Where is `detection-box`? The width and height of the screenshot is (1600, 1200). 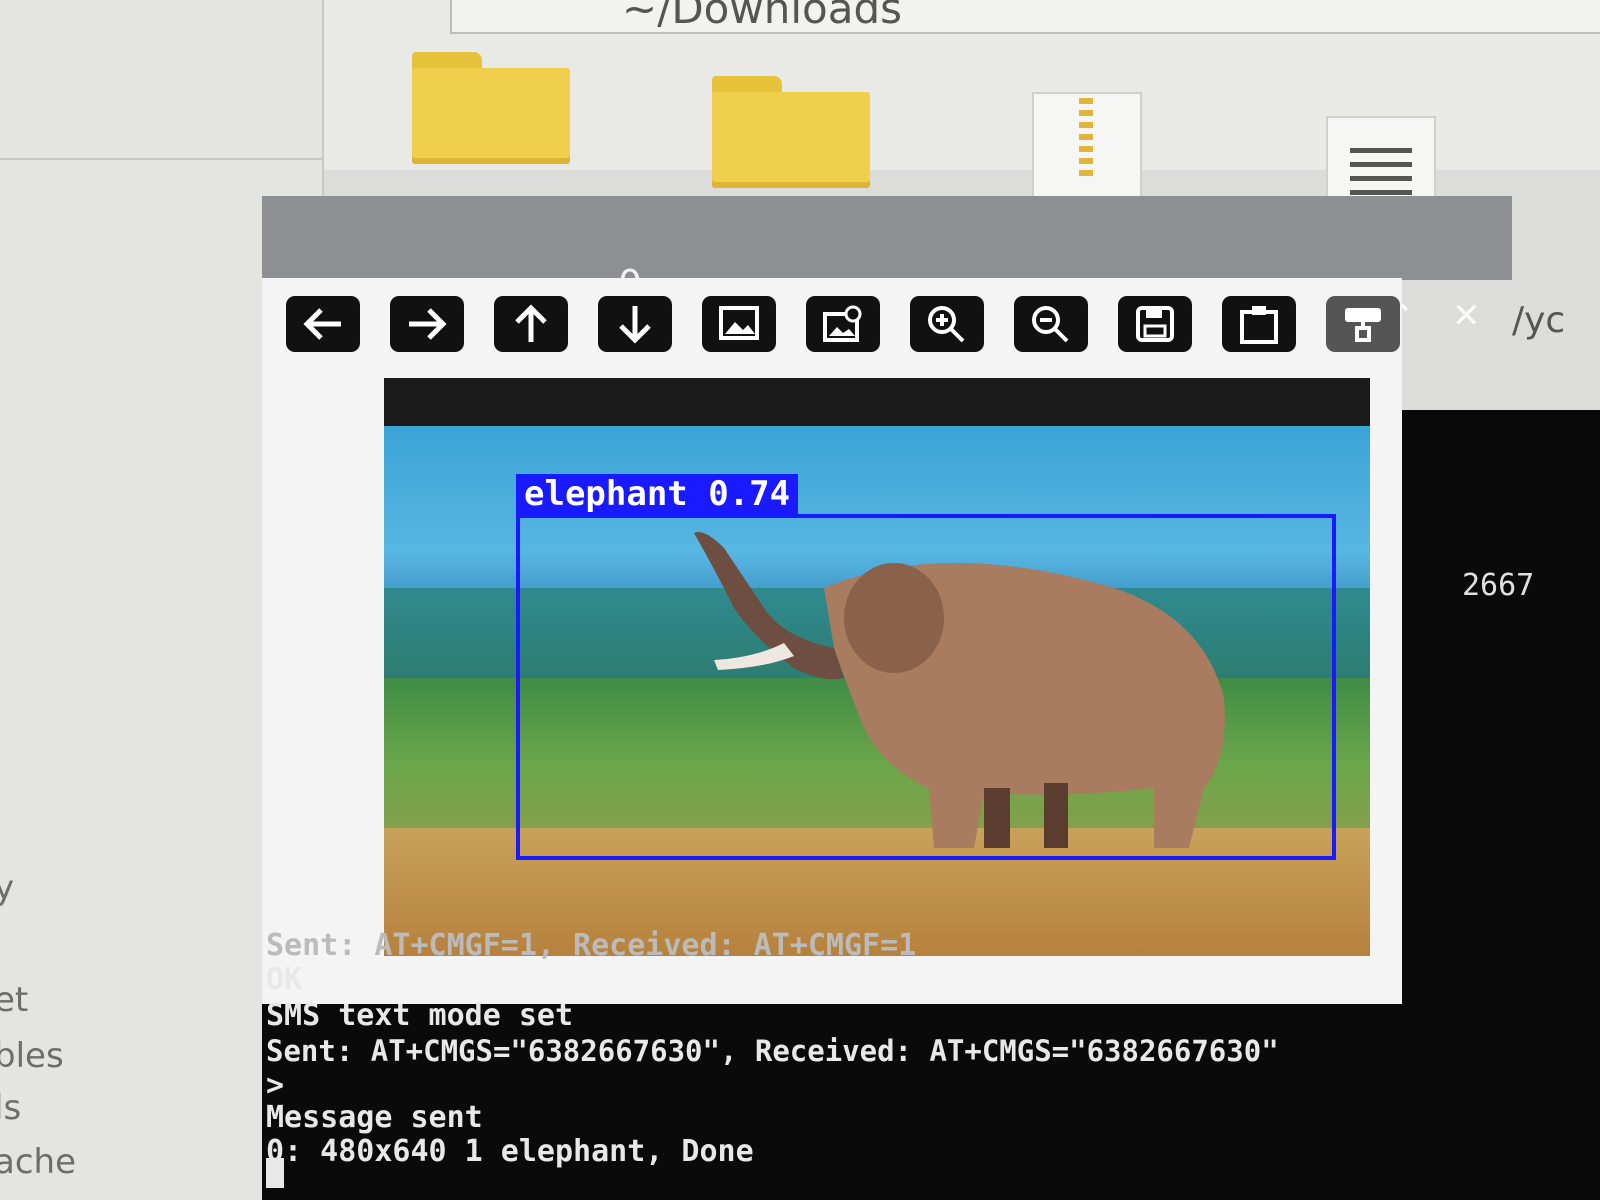 detection-box is located at coordinates (926, 687).